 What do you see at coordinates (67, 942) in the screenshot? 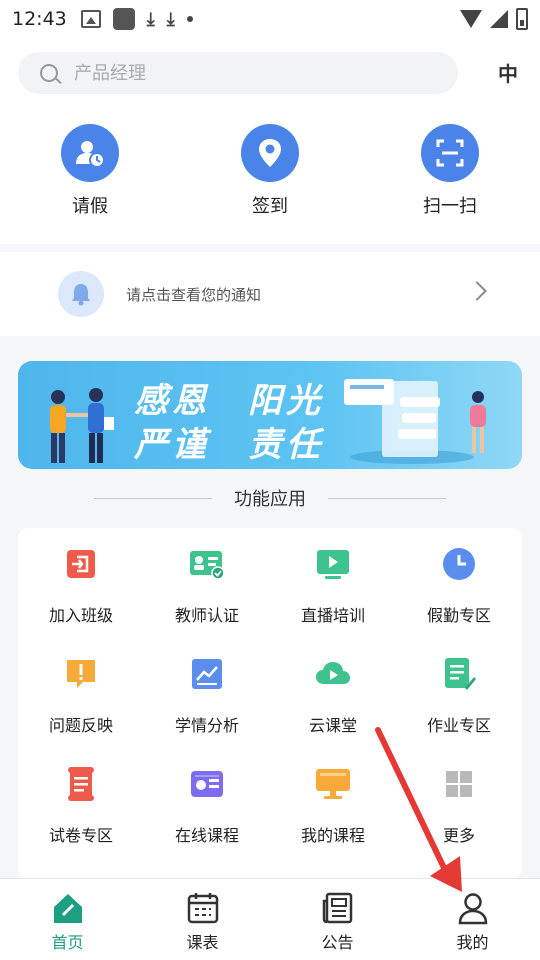
I see `tab-label: 首页` at bounding box center [67, 942].